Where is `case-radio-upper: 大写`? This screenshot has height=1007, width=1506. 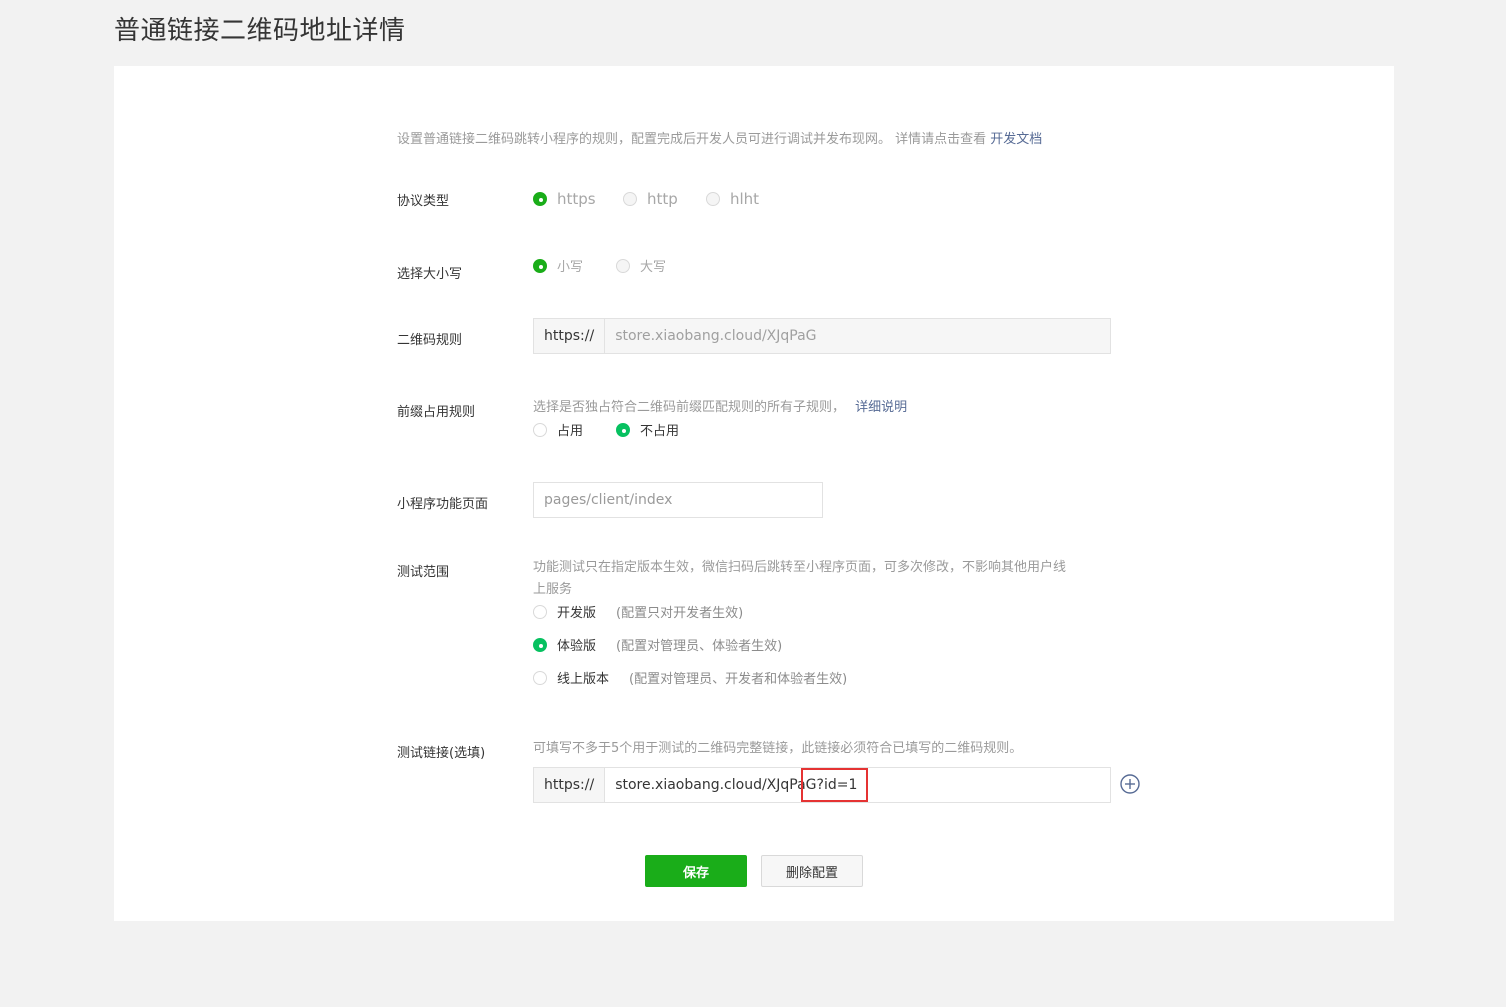
case-radio-upper: 大写 is located at coordinates (641, 265).